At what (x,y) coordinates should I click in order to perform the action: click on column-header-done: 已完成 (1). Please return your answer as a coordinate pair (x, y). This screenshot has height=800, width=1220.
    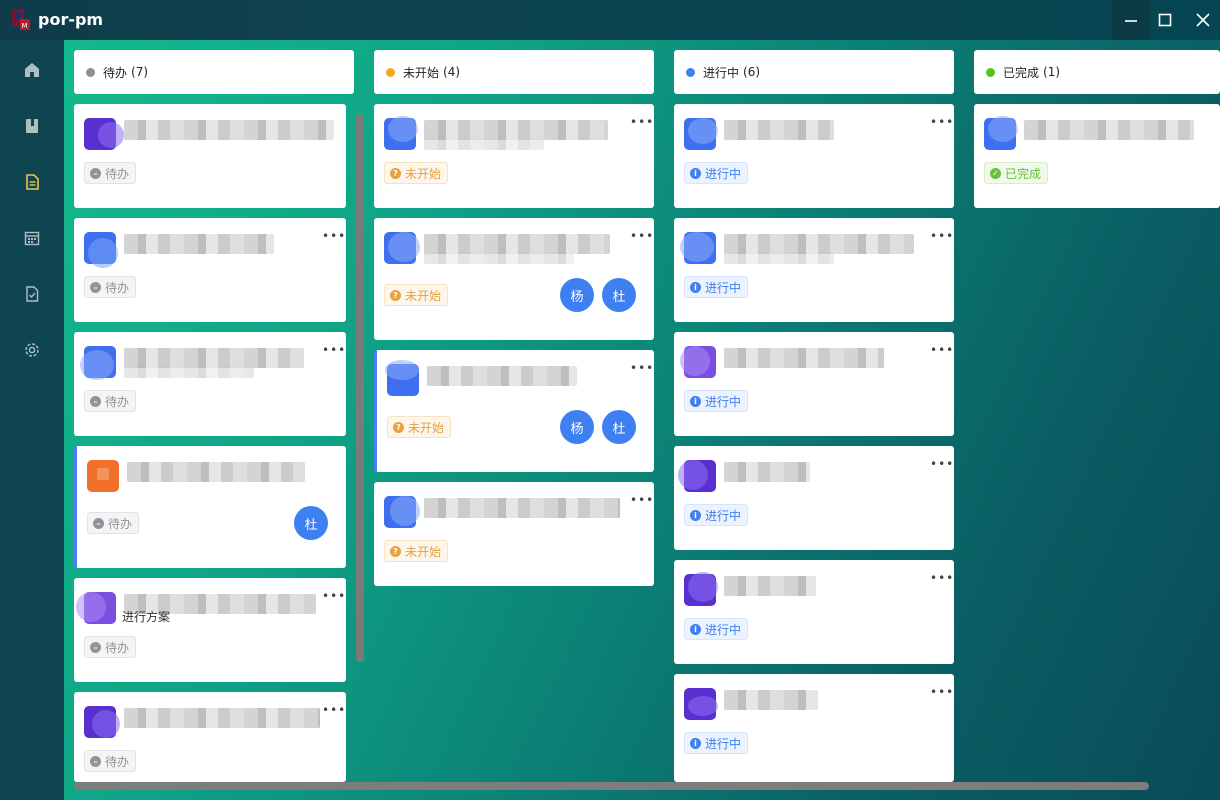
    Looking at the image, I should click on (1097, 72).